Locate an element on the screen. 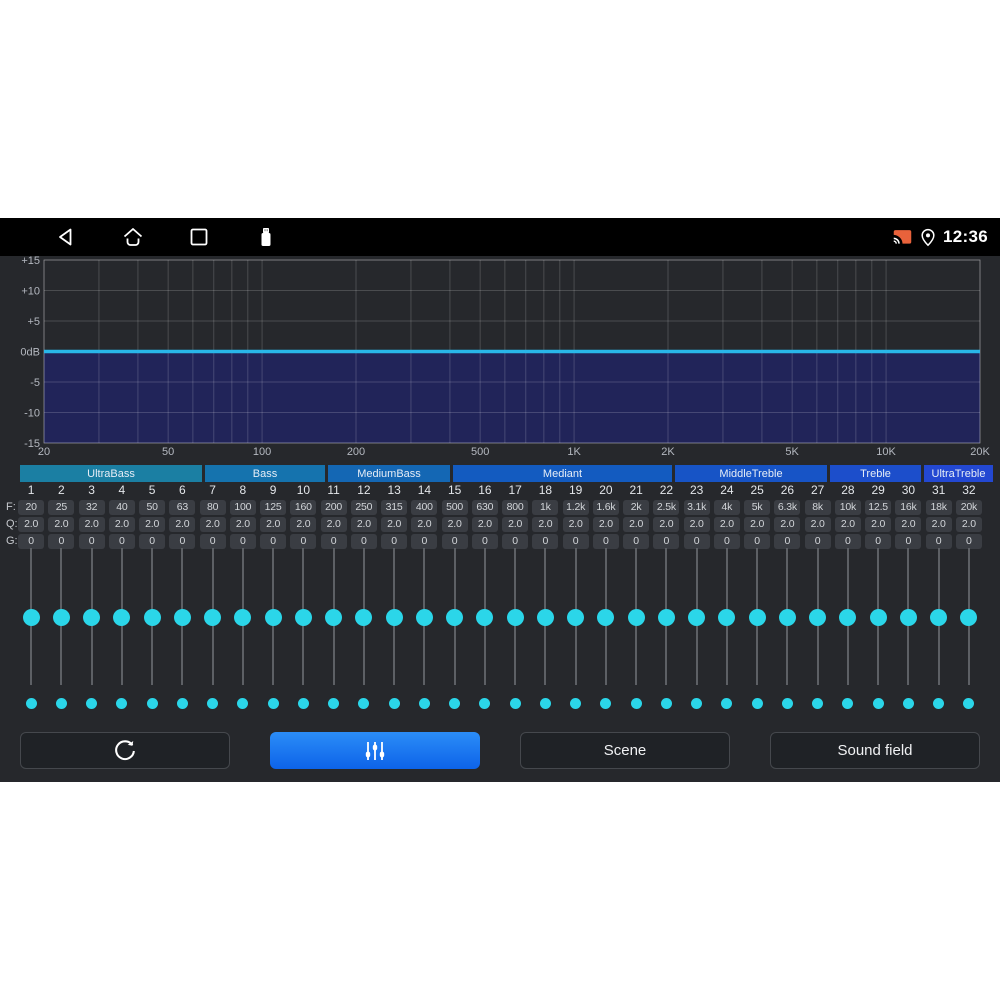  recents-icon is located at coordinates (199, 237).